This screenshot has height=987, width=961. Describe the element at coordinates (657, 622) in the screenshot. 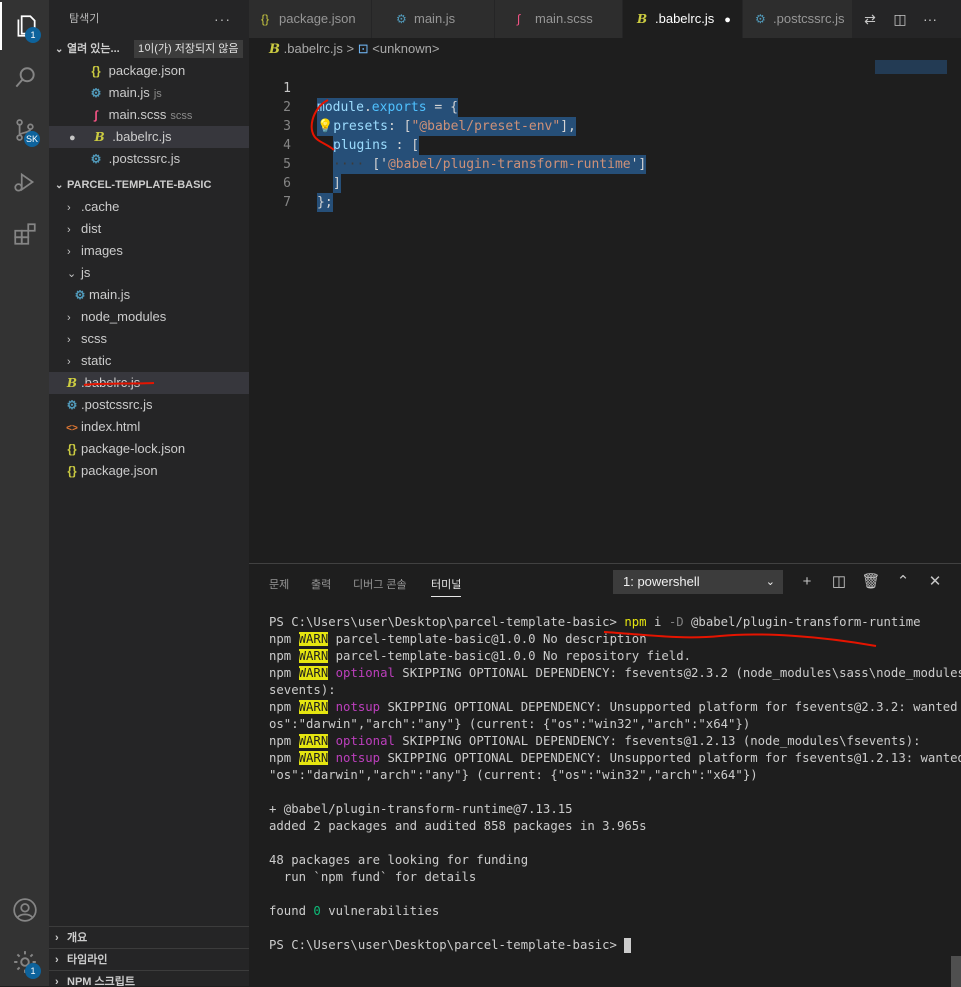

I see `terminal-text: i` at that location.